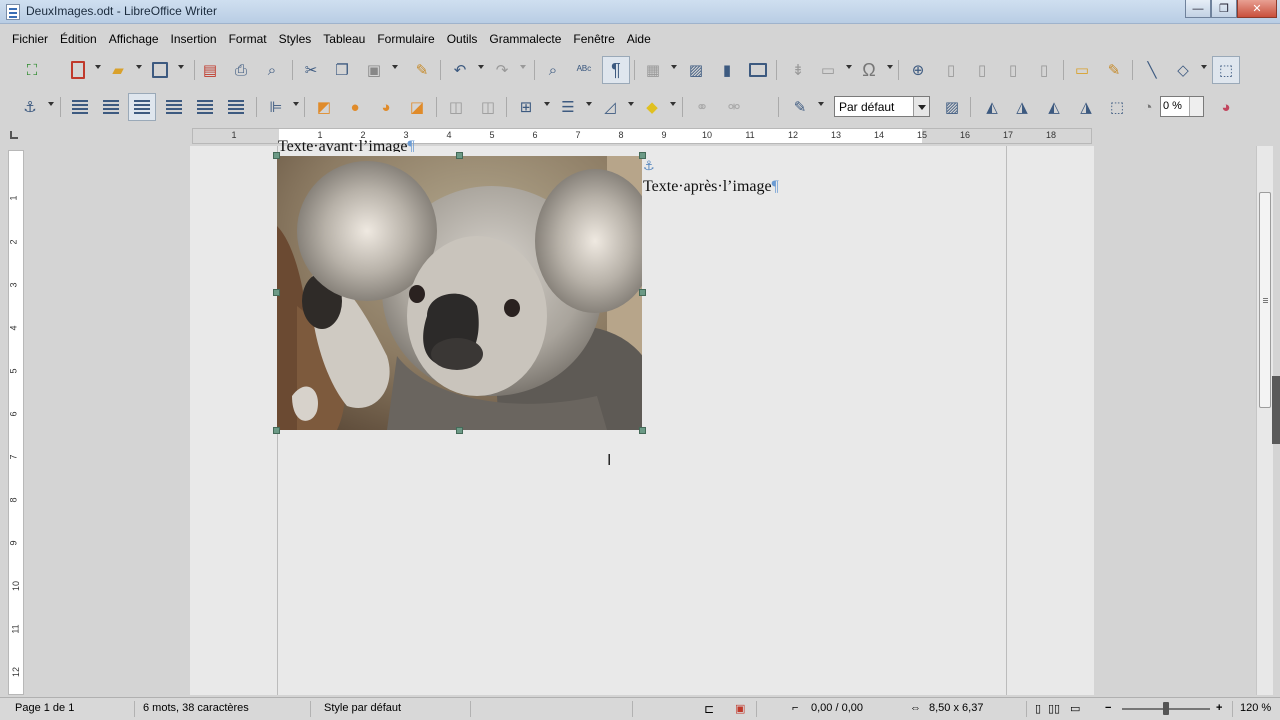 The image size is (1280, 720). I want to click on style-dropdown-icon, so click(821, 104).